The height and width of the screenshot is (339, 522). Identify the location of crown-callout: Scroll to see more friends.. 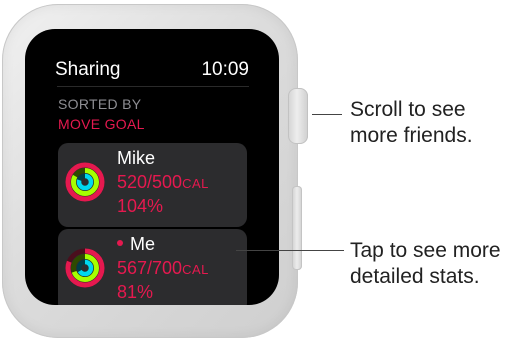
(411, 123).